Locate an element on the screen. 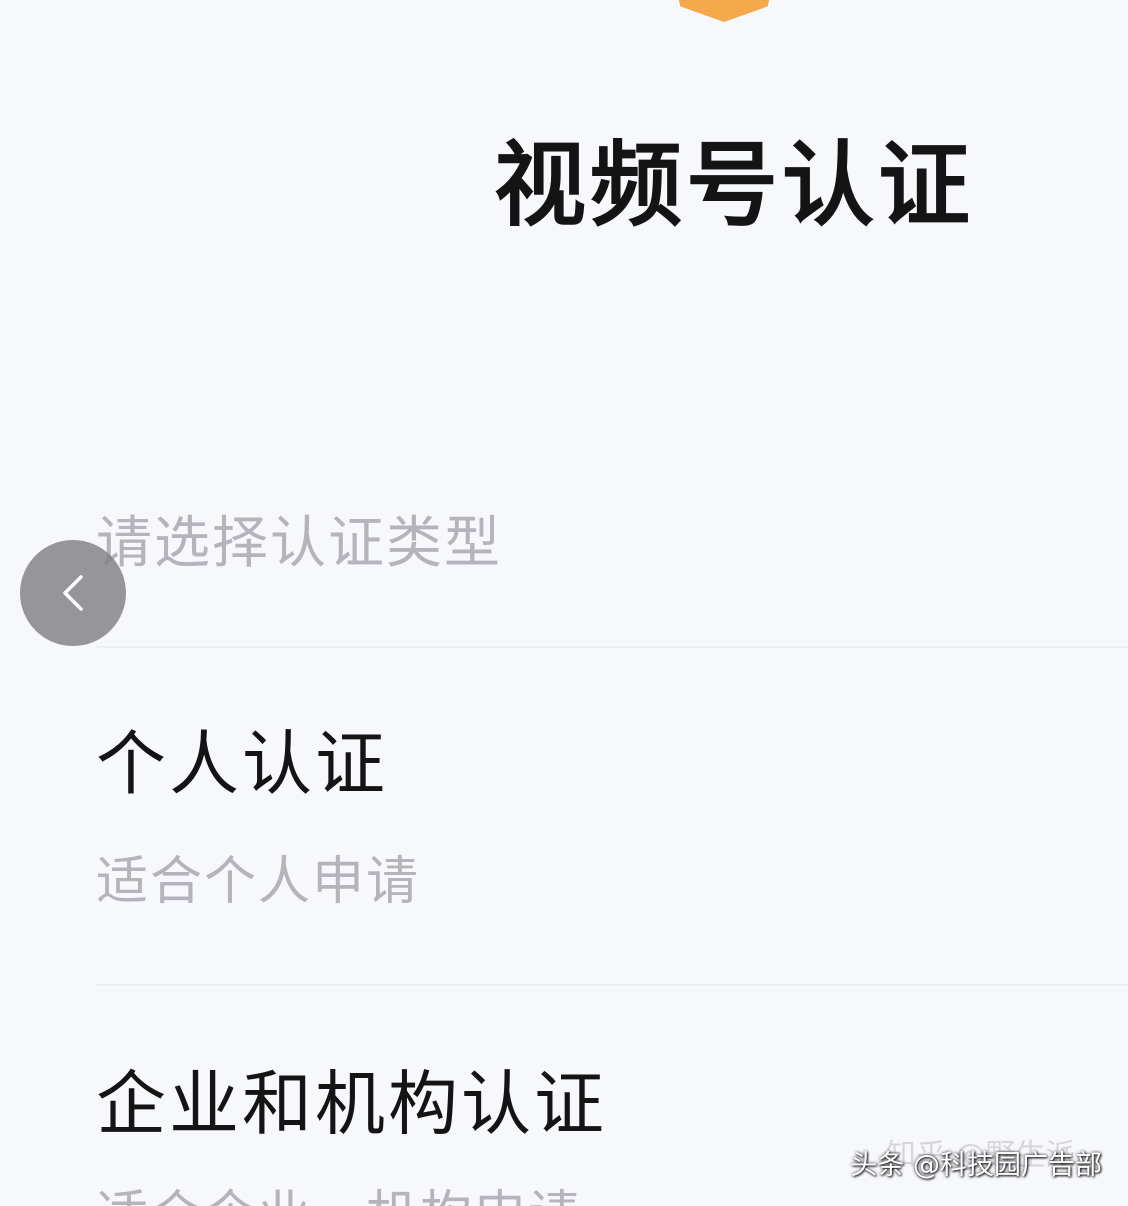 This screenshot has height=1206, width=1128. option-title: 企业和机构认证 is located at coordinates (351, 1104).